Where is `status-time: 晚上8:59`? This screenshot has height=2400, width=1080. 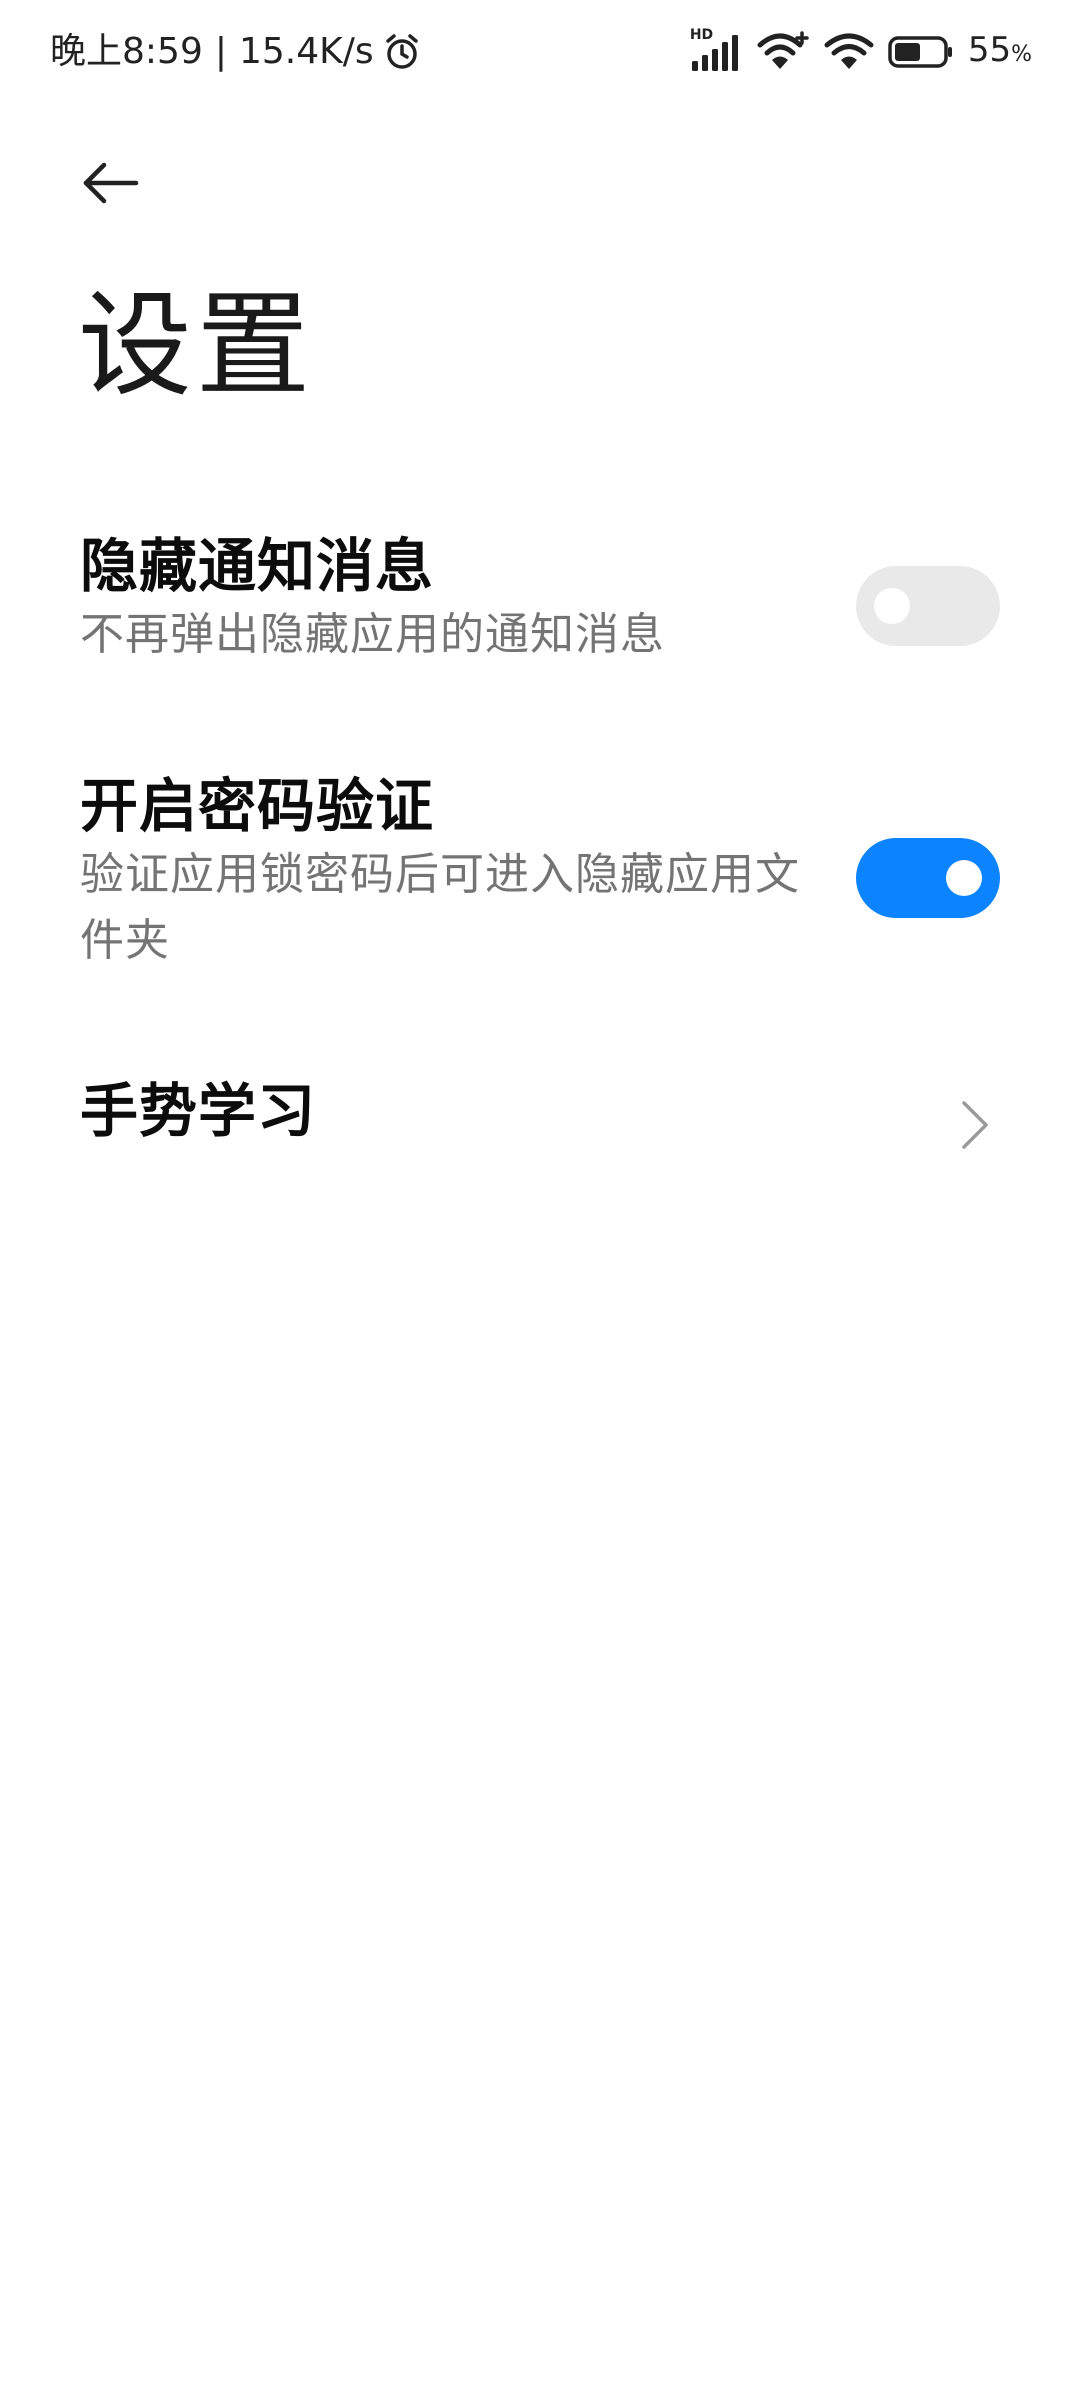 status-time: 晚上8:59 is located at coordinates (126, 51).